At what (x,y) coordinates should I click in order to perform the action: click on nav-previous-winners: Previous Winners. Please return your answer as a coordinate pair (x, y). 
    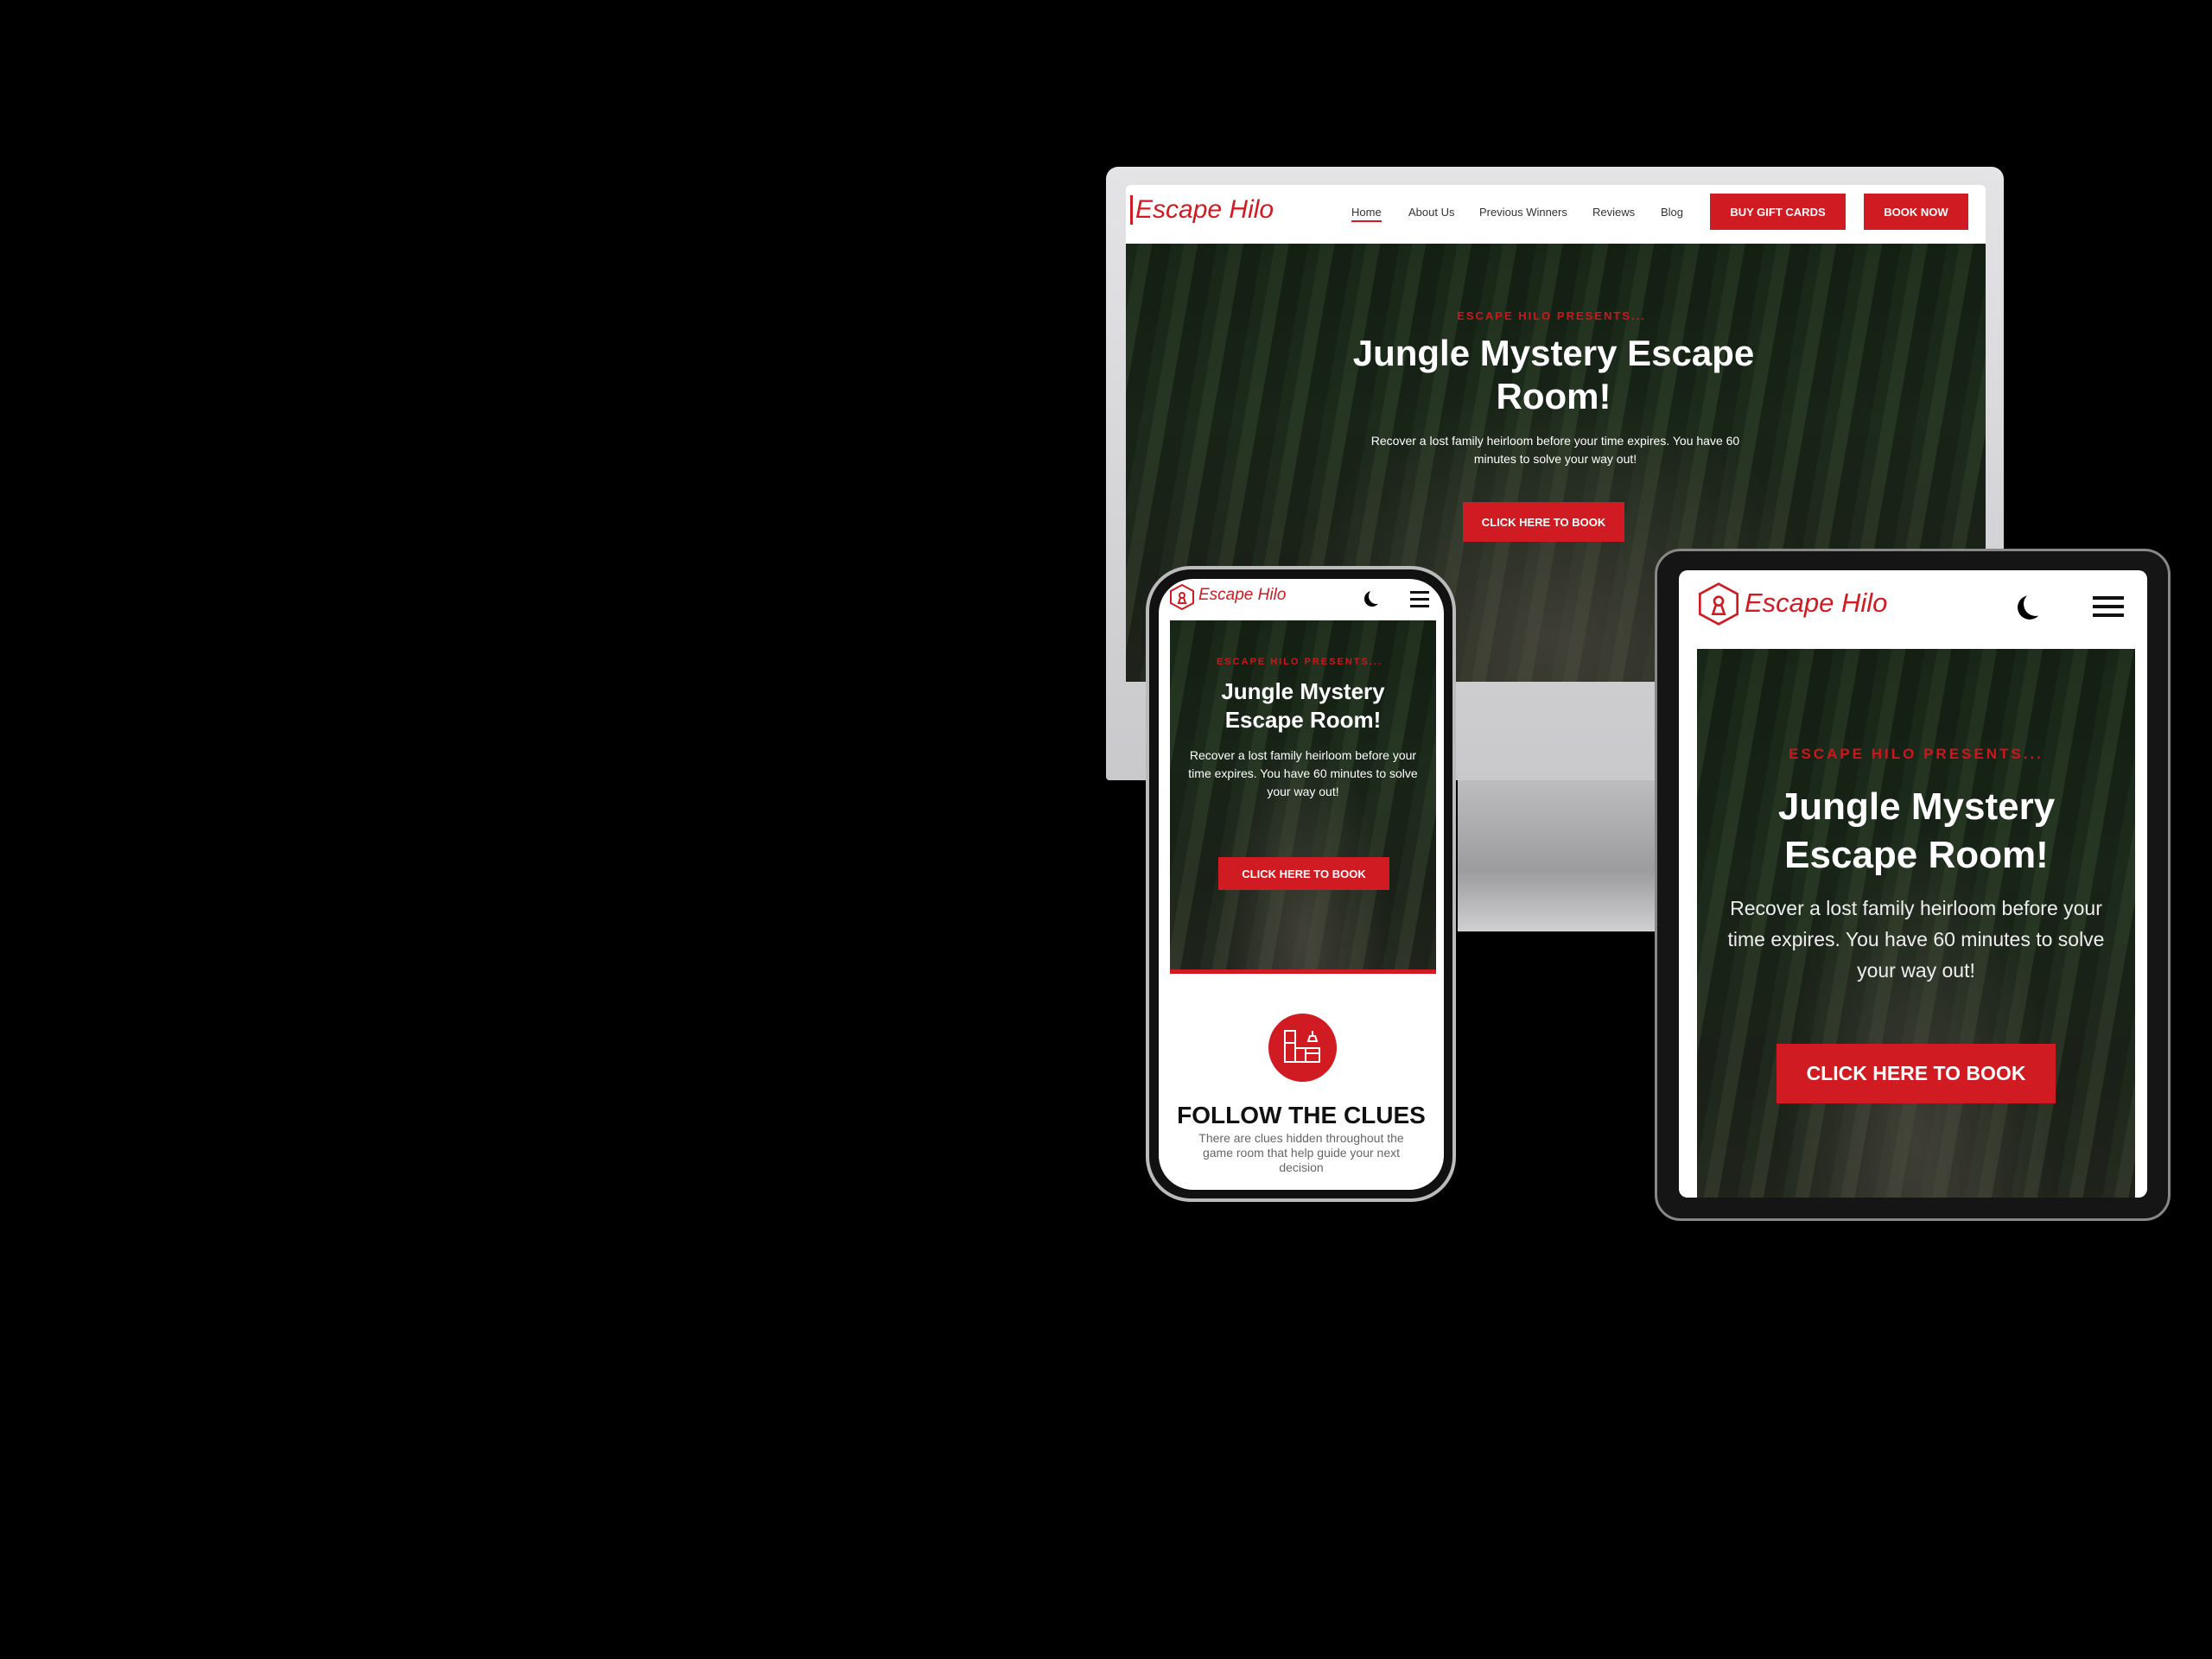
    Looking at the image, I should click on (1523, 212).